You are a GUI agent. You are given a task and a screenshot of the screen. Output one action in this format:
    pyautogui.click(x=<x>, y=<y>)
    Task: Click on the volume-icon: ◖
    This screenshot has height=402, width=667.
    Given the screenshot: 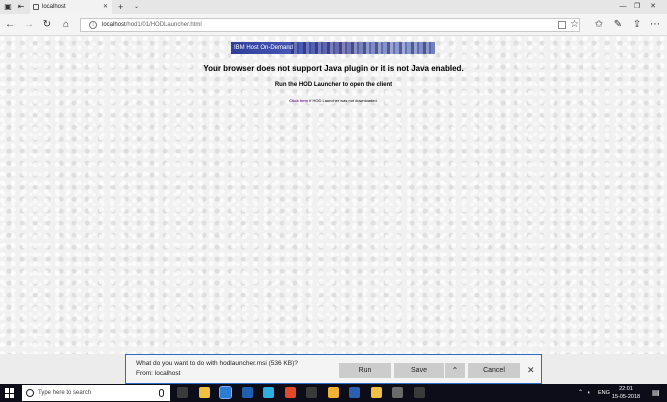 What is the action you would take?
    pyautogui.click(x=588, y=393)
    